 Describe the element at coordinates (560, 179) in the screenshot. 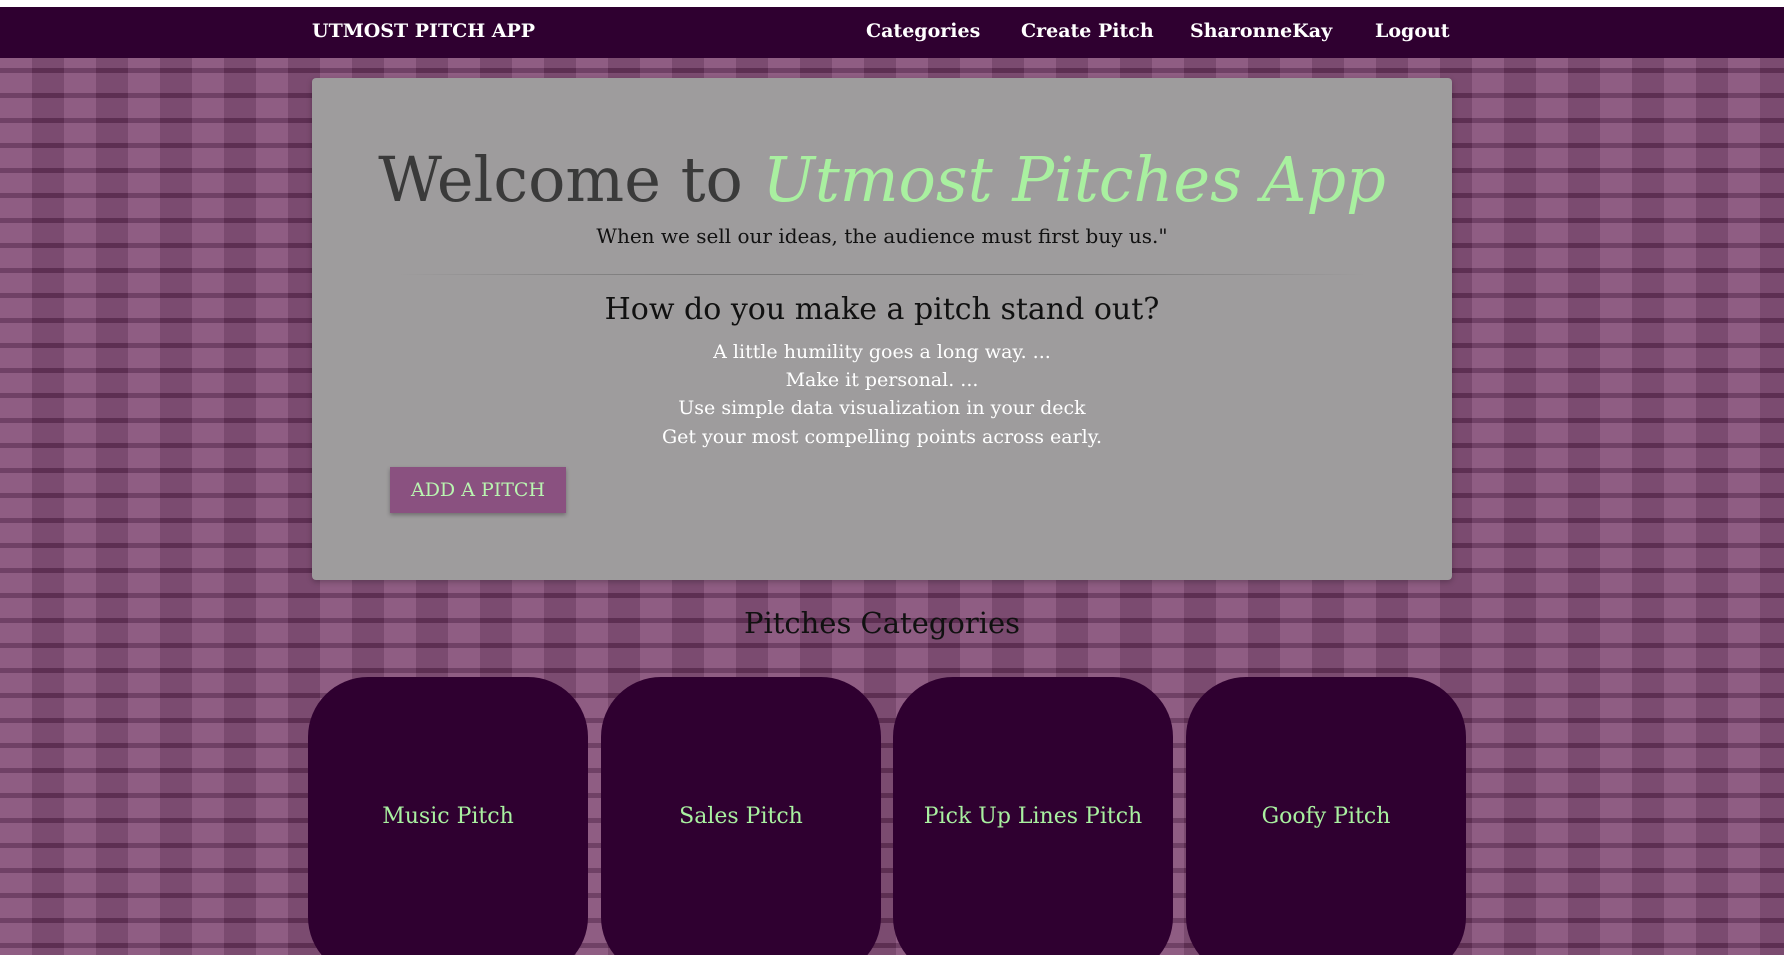

I see `welcome-prefix: Welcome to` at that location.